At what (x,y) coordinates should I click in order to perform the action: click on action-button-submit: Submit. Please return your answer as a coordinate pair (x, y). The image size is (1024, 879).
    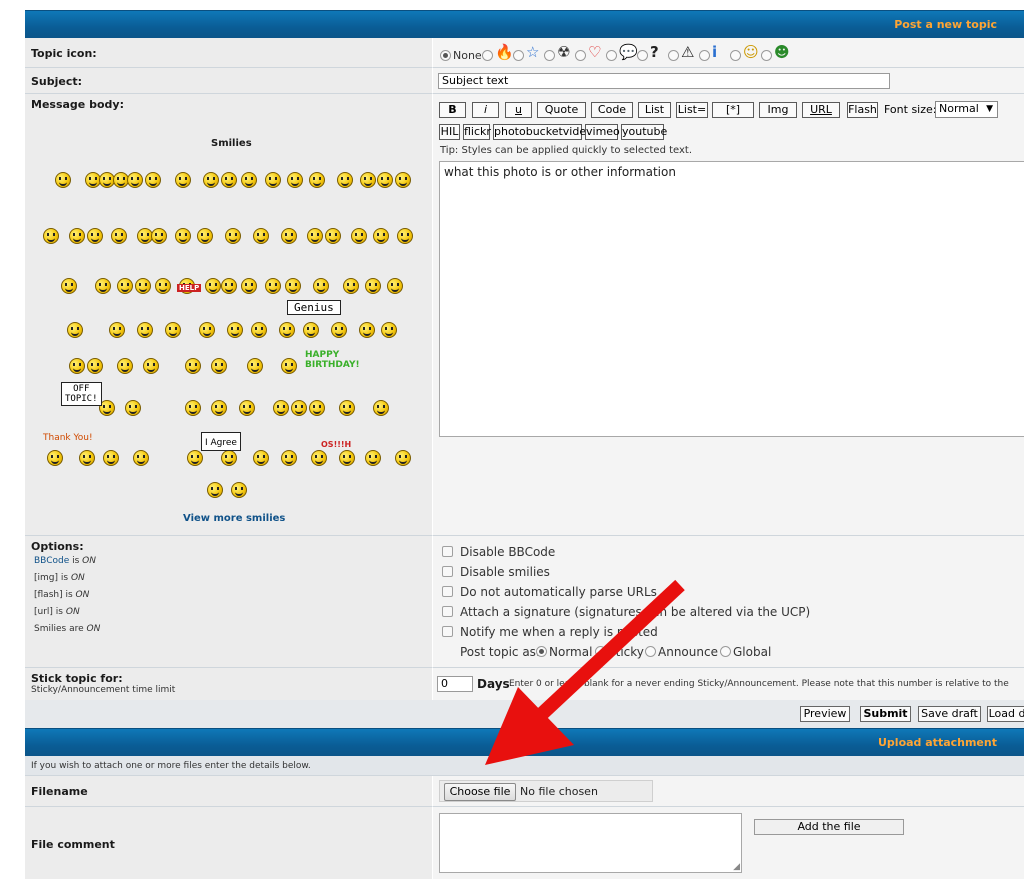
    Looking at the image, I should click on (885, 714).